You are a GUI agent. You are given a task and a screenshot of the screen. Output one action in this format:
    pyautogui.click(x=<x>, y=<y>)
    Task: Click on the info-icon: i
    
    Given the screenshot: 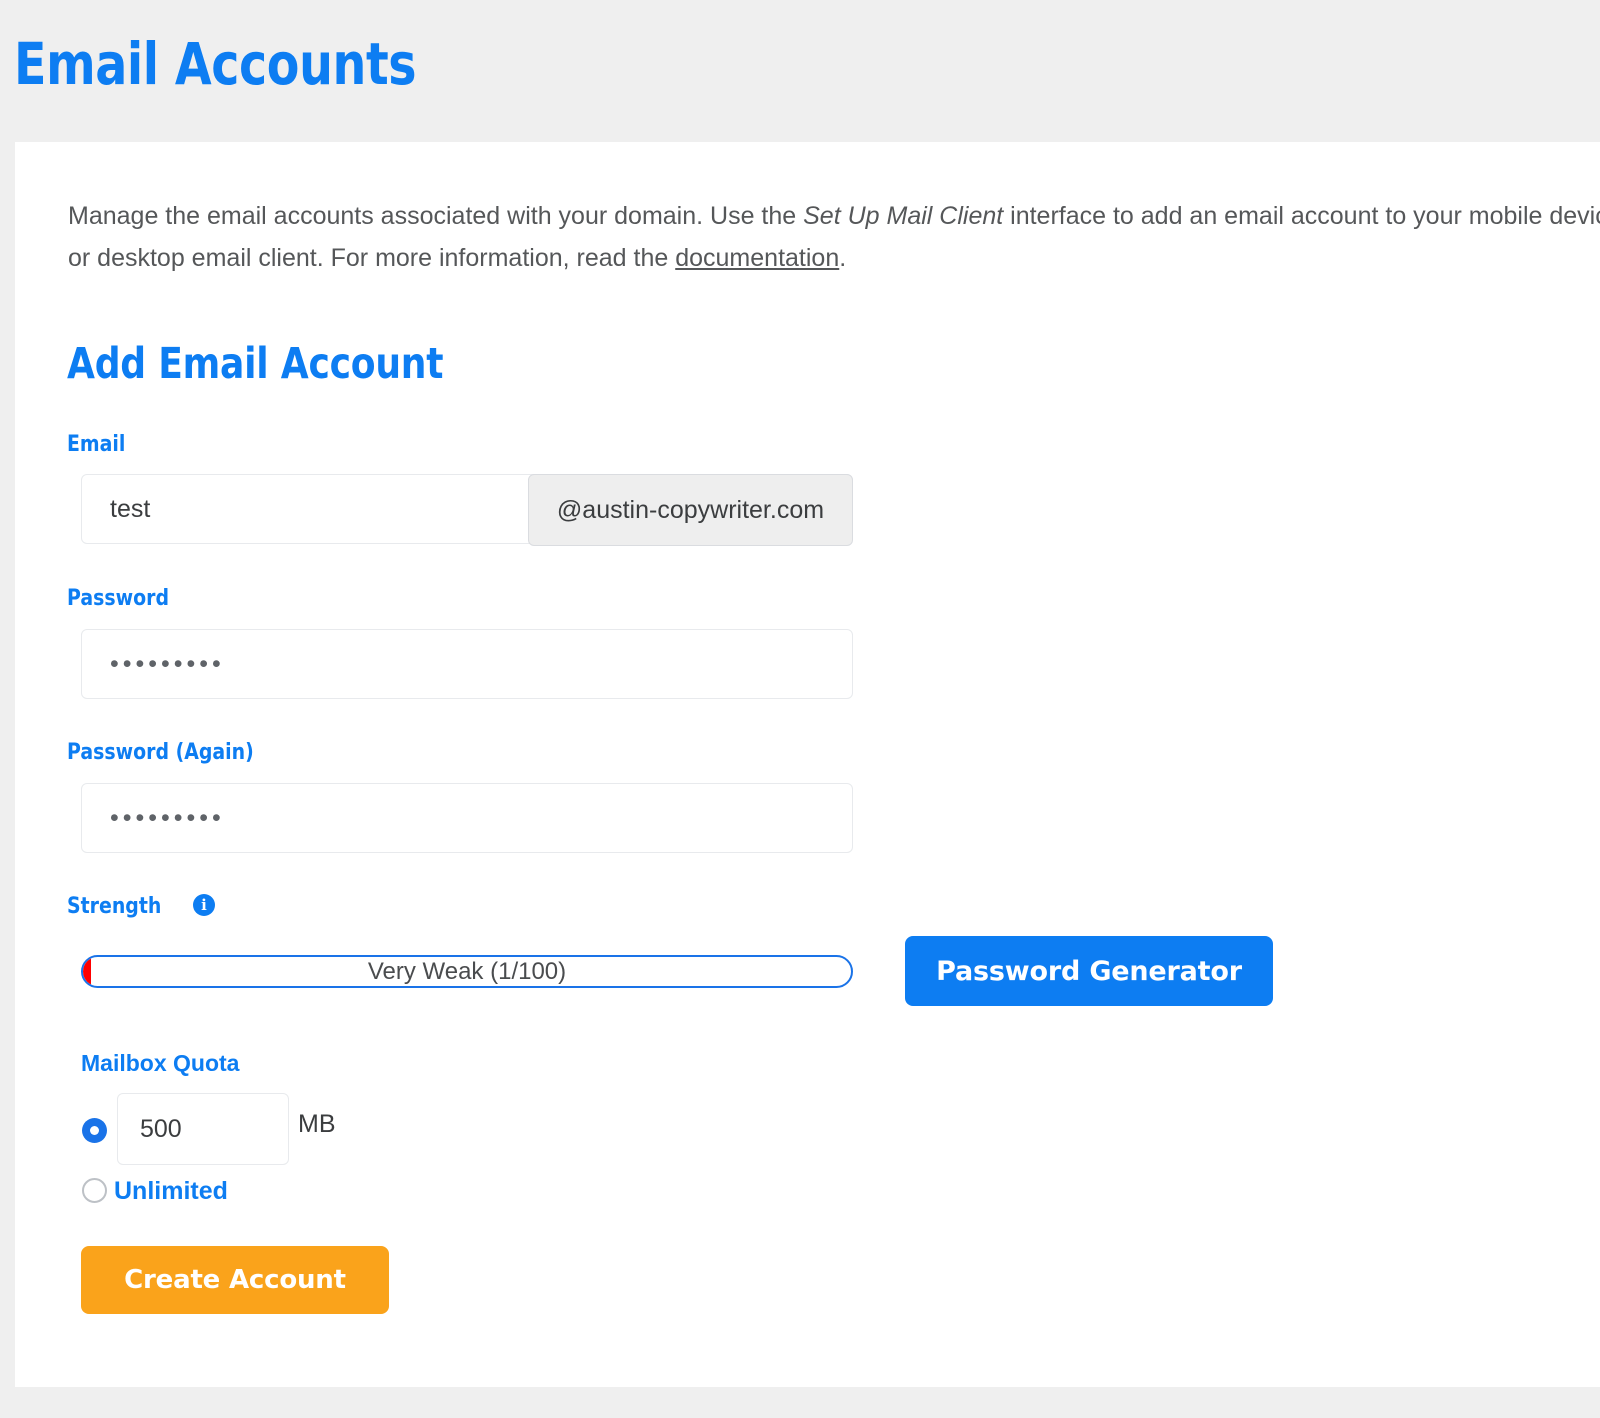 What is the action you would take?
    pyautogui.click(x=204, y=905)
    